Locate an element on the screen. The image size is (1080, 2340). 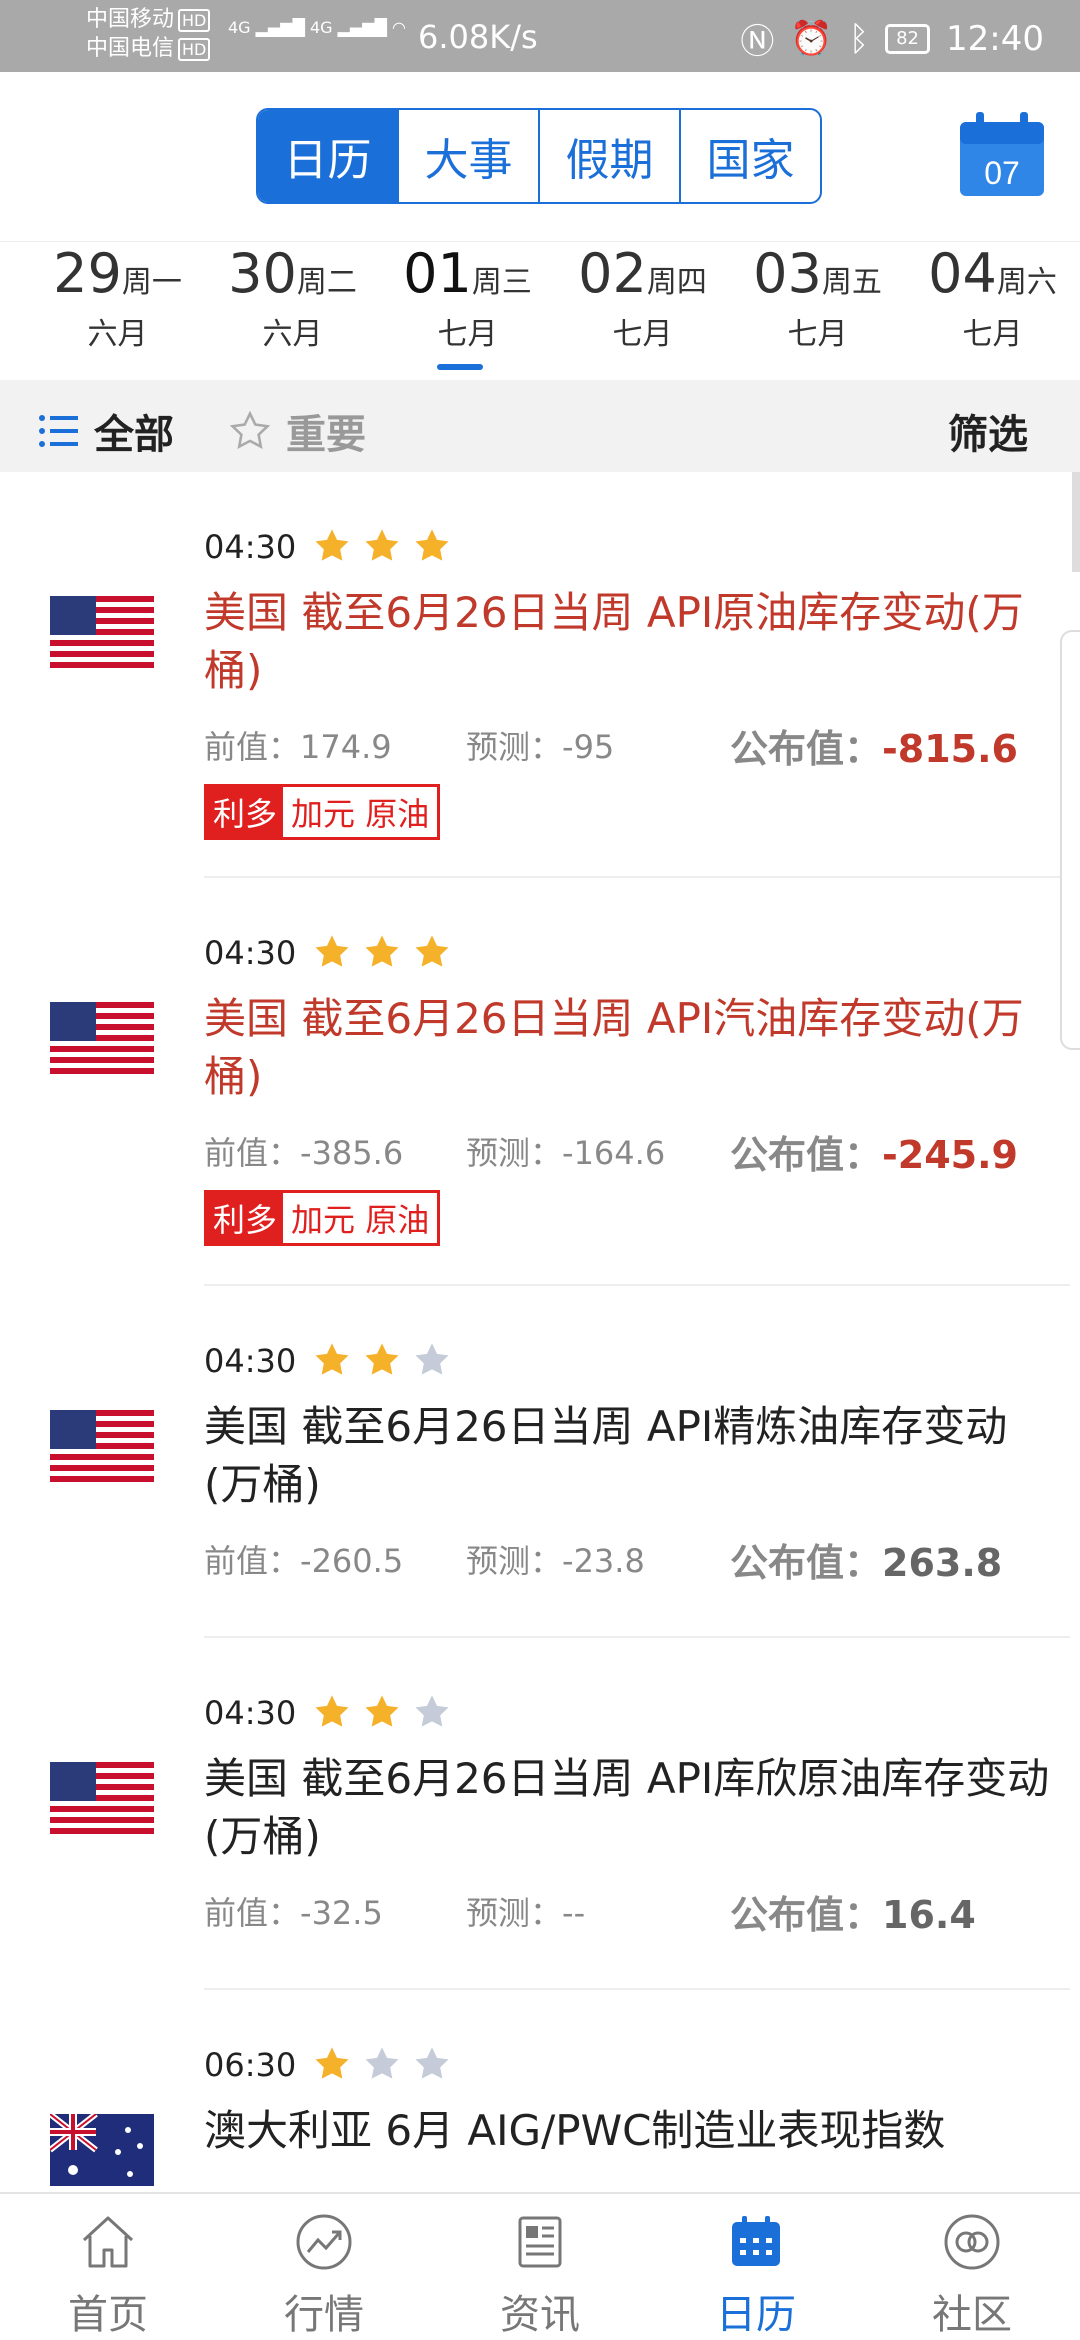
date-item-selected: 01周三 七月 is located at coordinates (467, 311).